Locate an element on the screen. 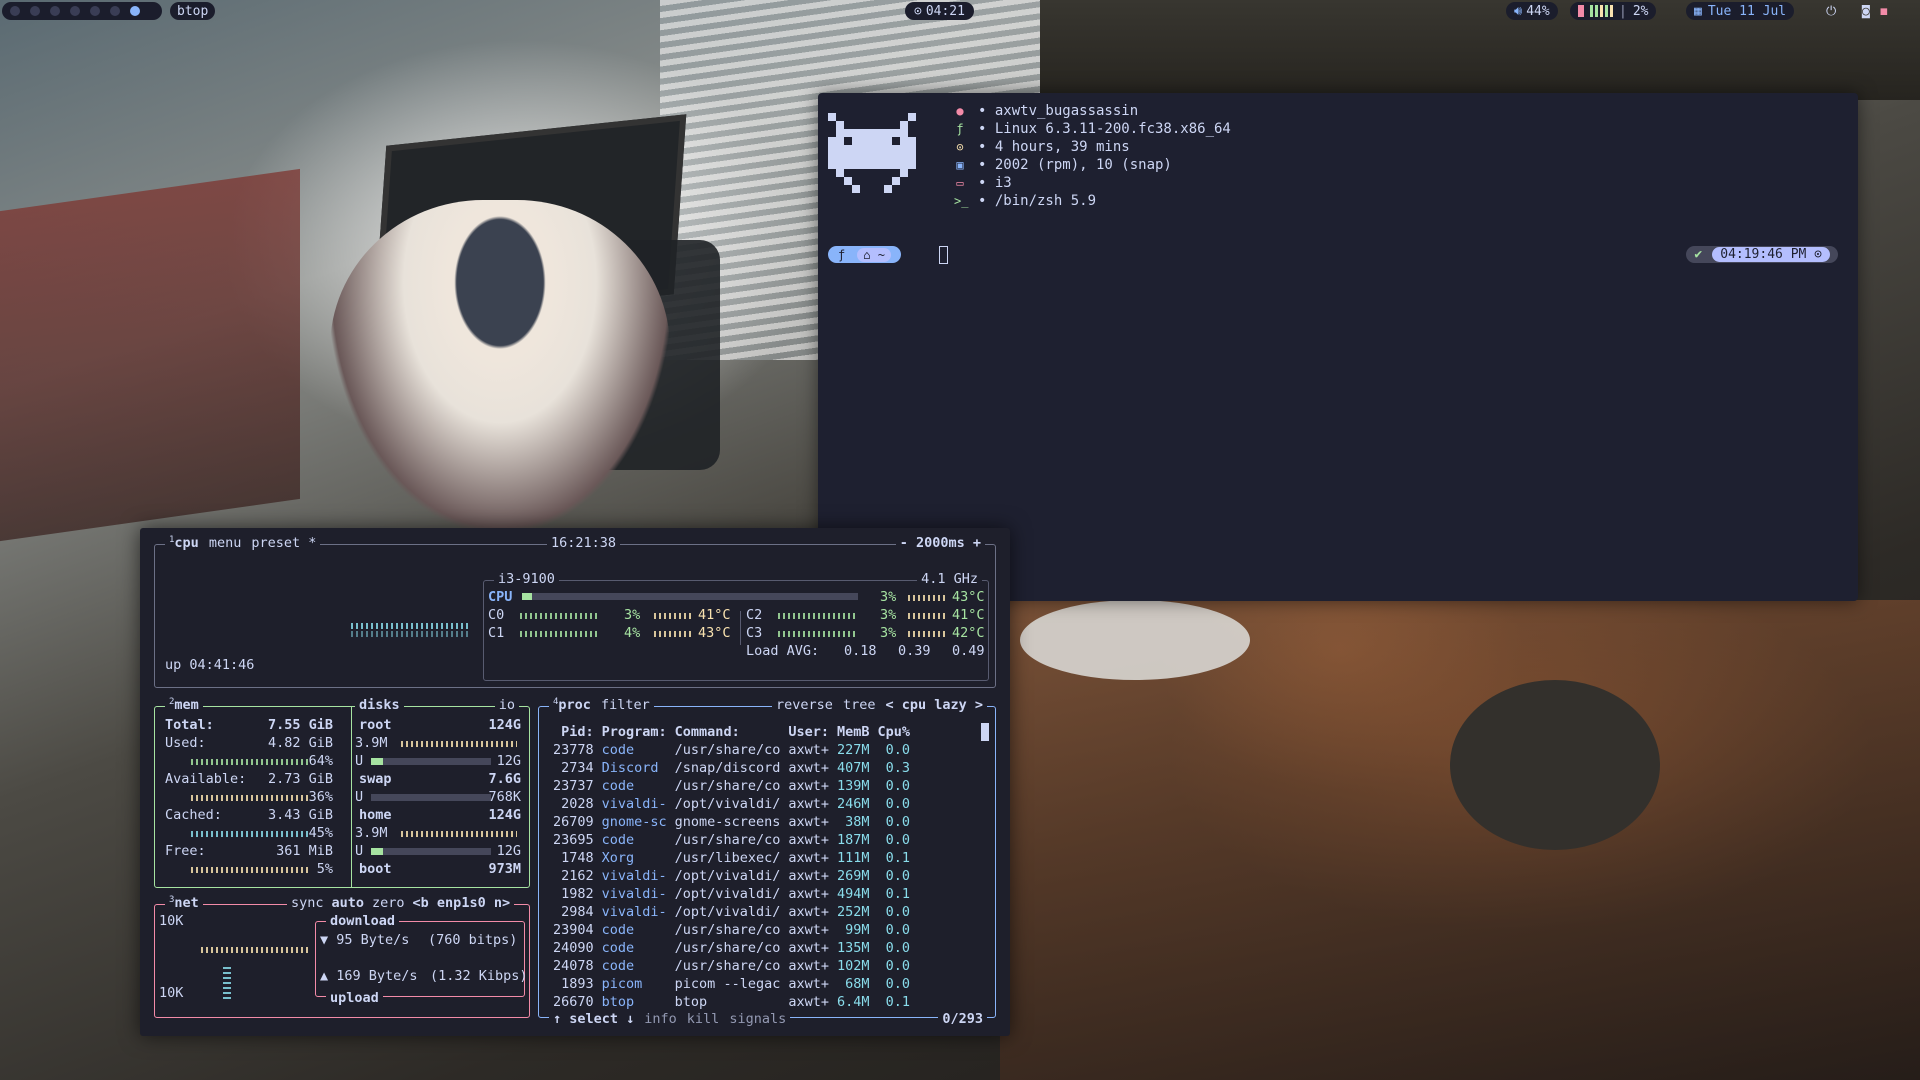 The image size is (1920, 1080). column-header: Program: is located at coordinates (634, 732).